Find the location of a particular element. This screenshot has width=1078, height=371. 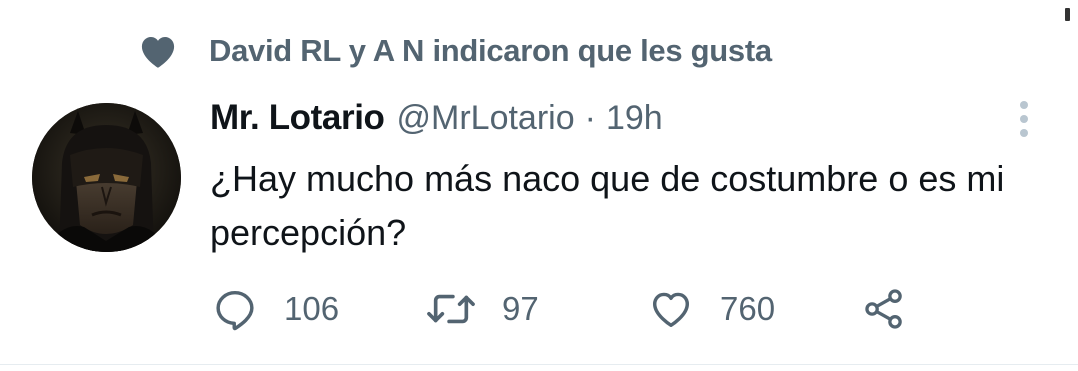

batman-avatar is located at coordinates (106, 177).